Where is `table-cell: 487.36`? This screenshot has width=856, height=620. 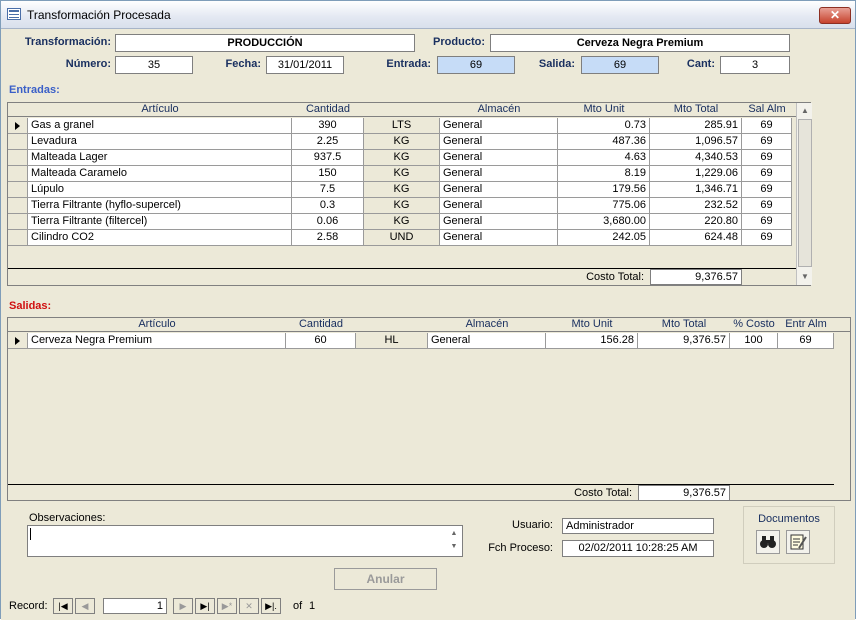
table-cell: 487.36 is located at coordinates (604, 142).